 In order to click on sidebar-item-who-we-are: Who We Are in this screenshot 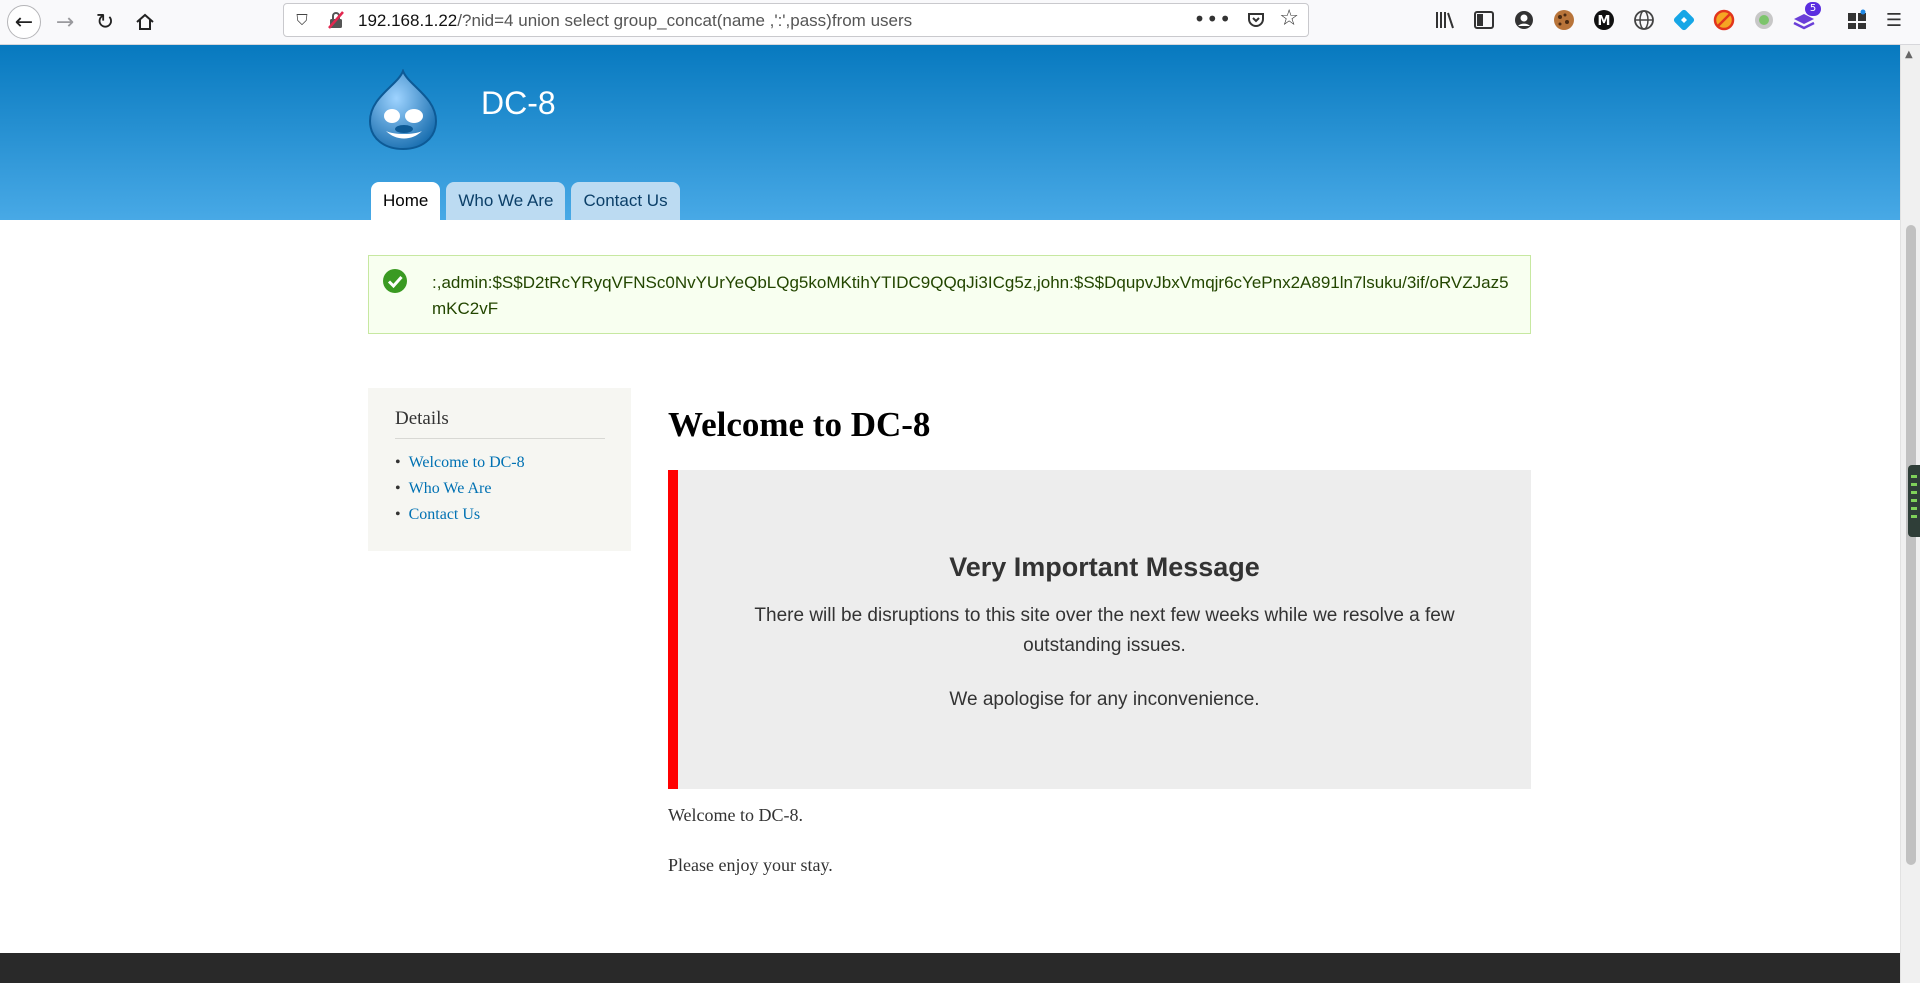, I will do `click(460, 489)`.